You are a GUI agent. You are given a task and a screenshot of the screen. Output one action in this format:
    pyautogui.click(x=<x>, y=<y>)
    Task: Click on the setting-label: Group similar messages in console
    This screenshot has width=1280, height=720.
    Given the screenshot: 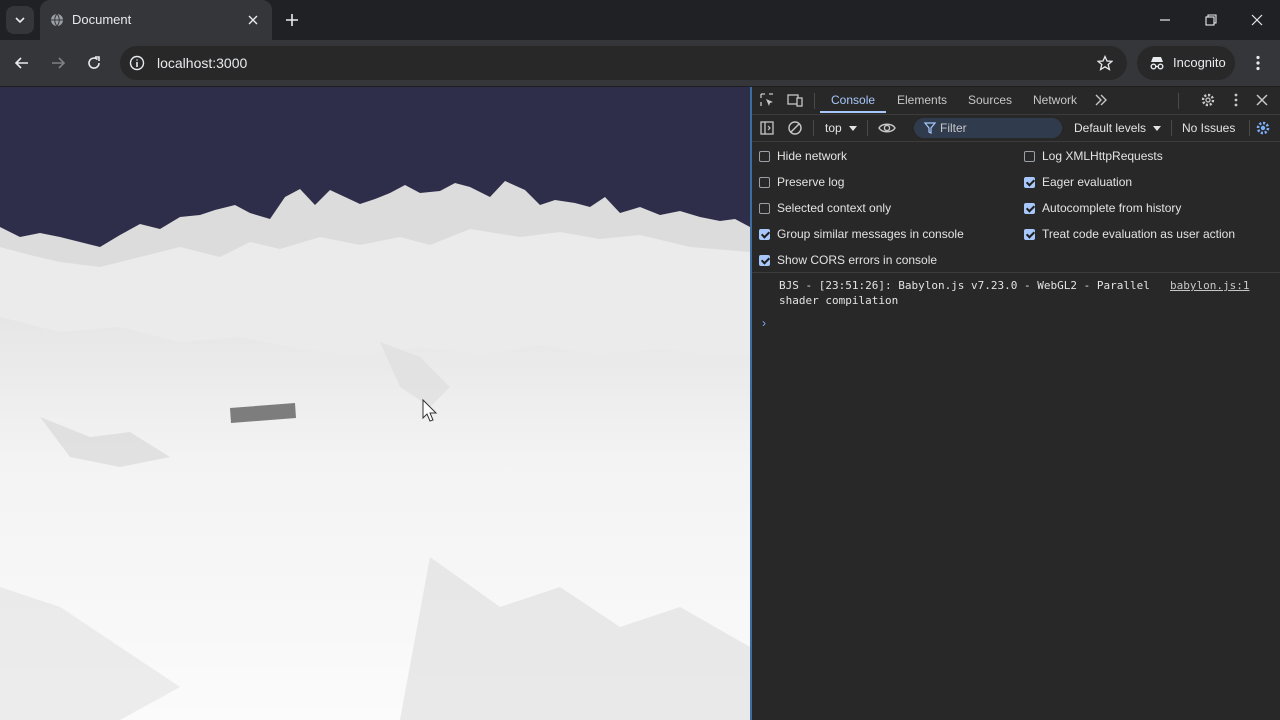 What is the action you would take?
    pyautogui.click(x=870, y=234)
    